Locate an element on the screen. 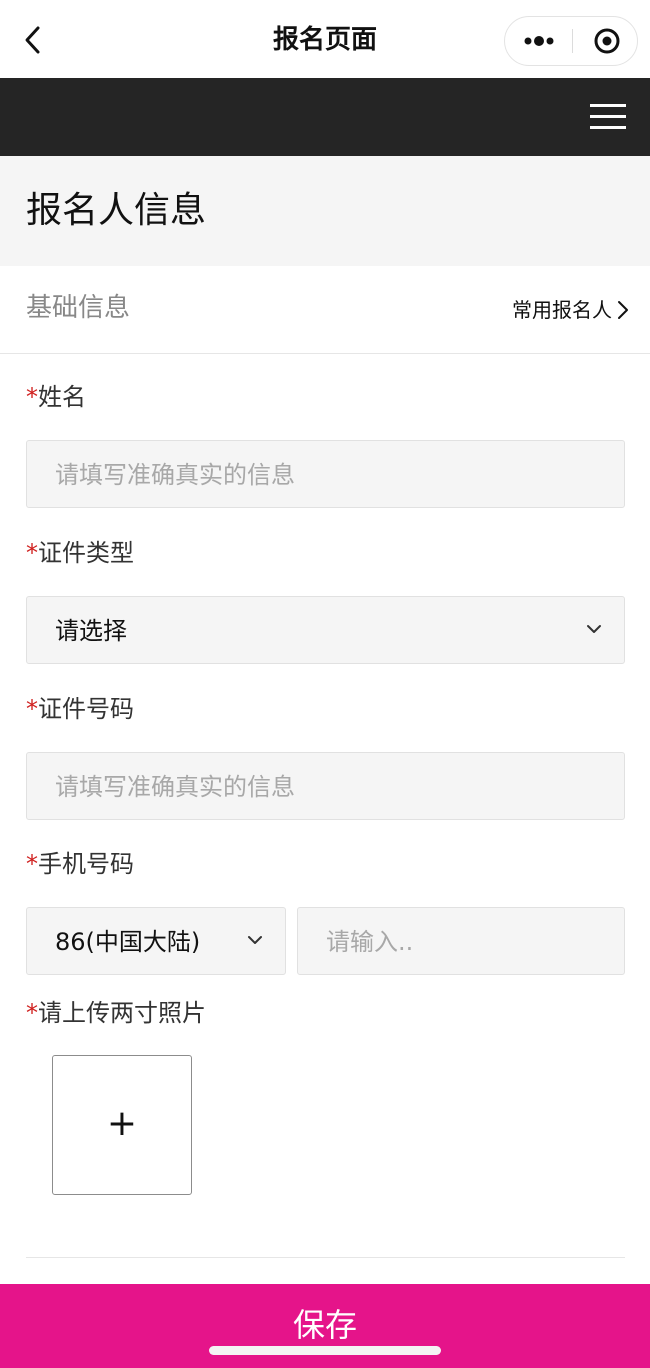 Image resolution: width=650 pixels, height=1368 pixels. menu-button is located at coordinates (608, 117).